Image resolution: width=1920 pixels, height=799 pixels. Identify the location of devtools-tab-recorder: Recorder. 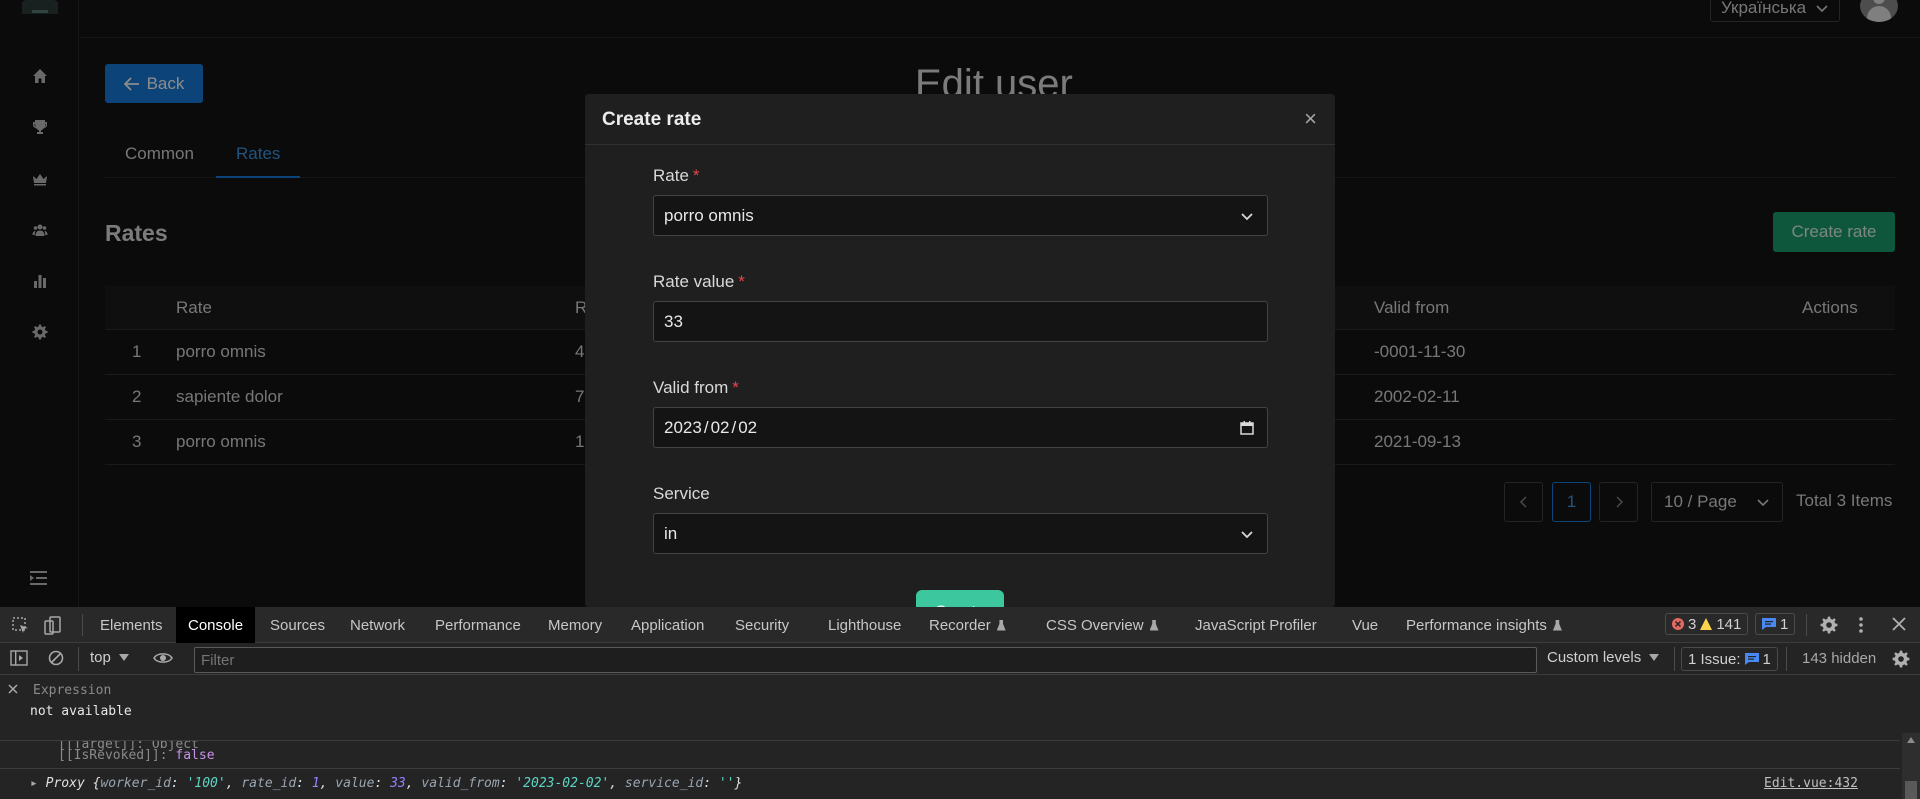
(967, 625).